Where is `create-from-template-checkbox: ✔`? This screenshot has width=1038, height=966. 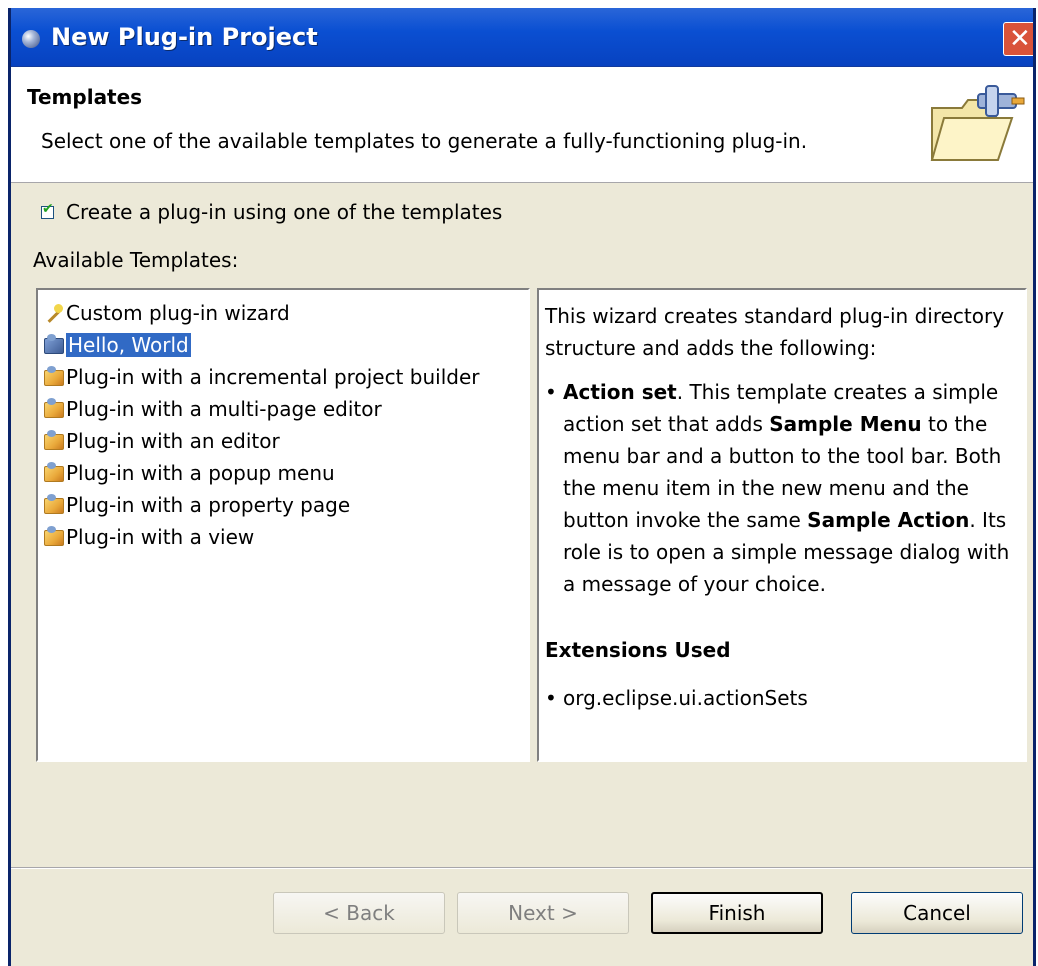 create-from-template-checkbox: ✔ is located at coordinates (47, 210).